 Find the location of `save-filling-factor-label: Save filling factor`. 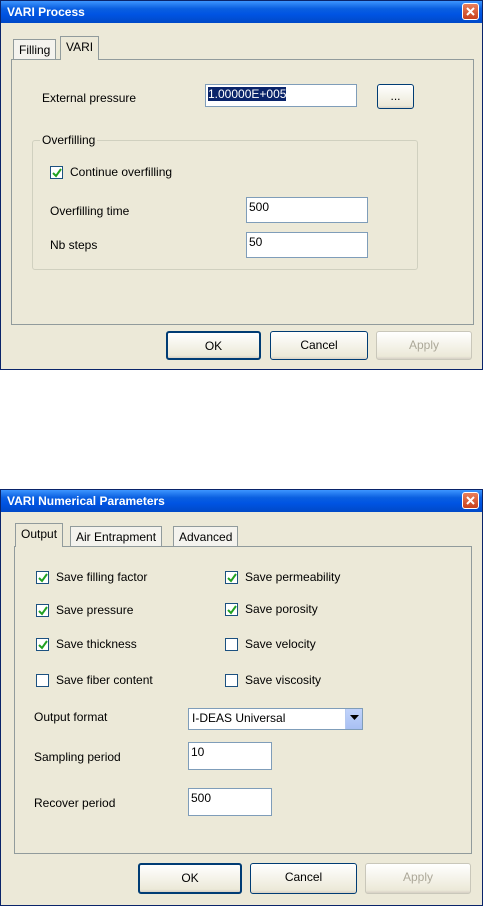

save-filling-factor-label: Save filling factor is located at coordinates (102, 577).